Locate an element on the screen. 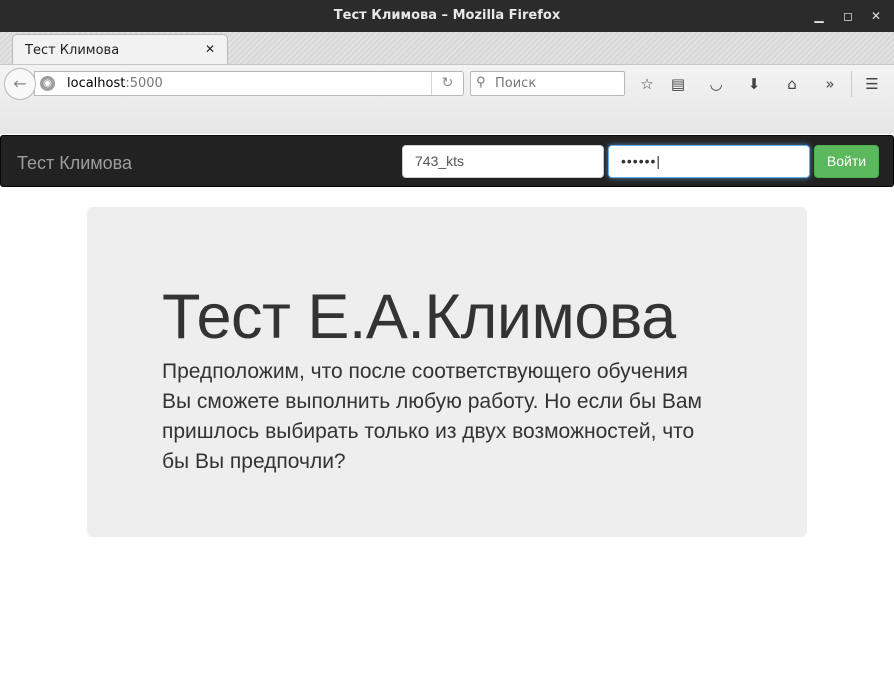 The height and width of the screenshot is (697, 894). pocket-icon: ◡ is located at coordinates (716, 84).